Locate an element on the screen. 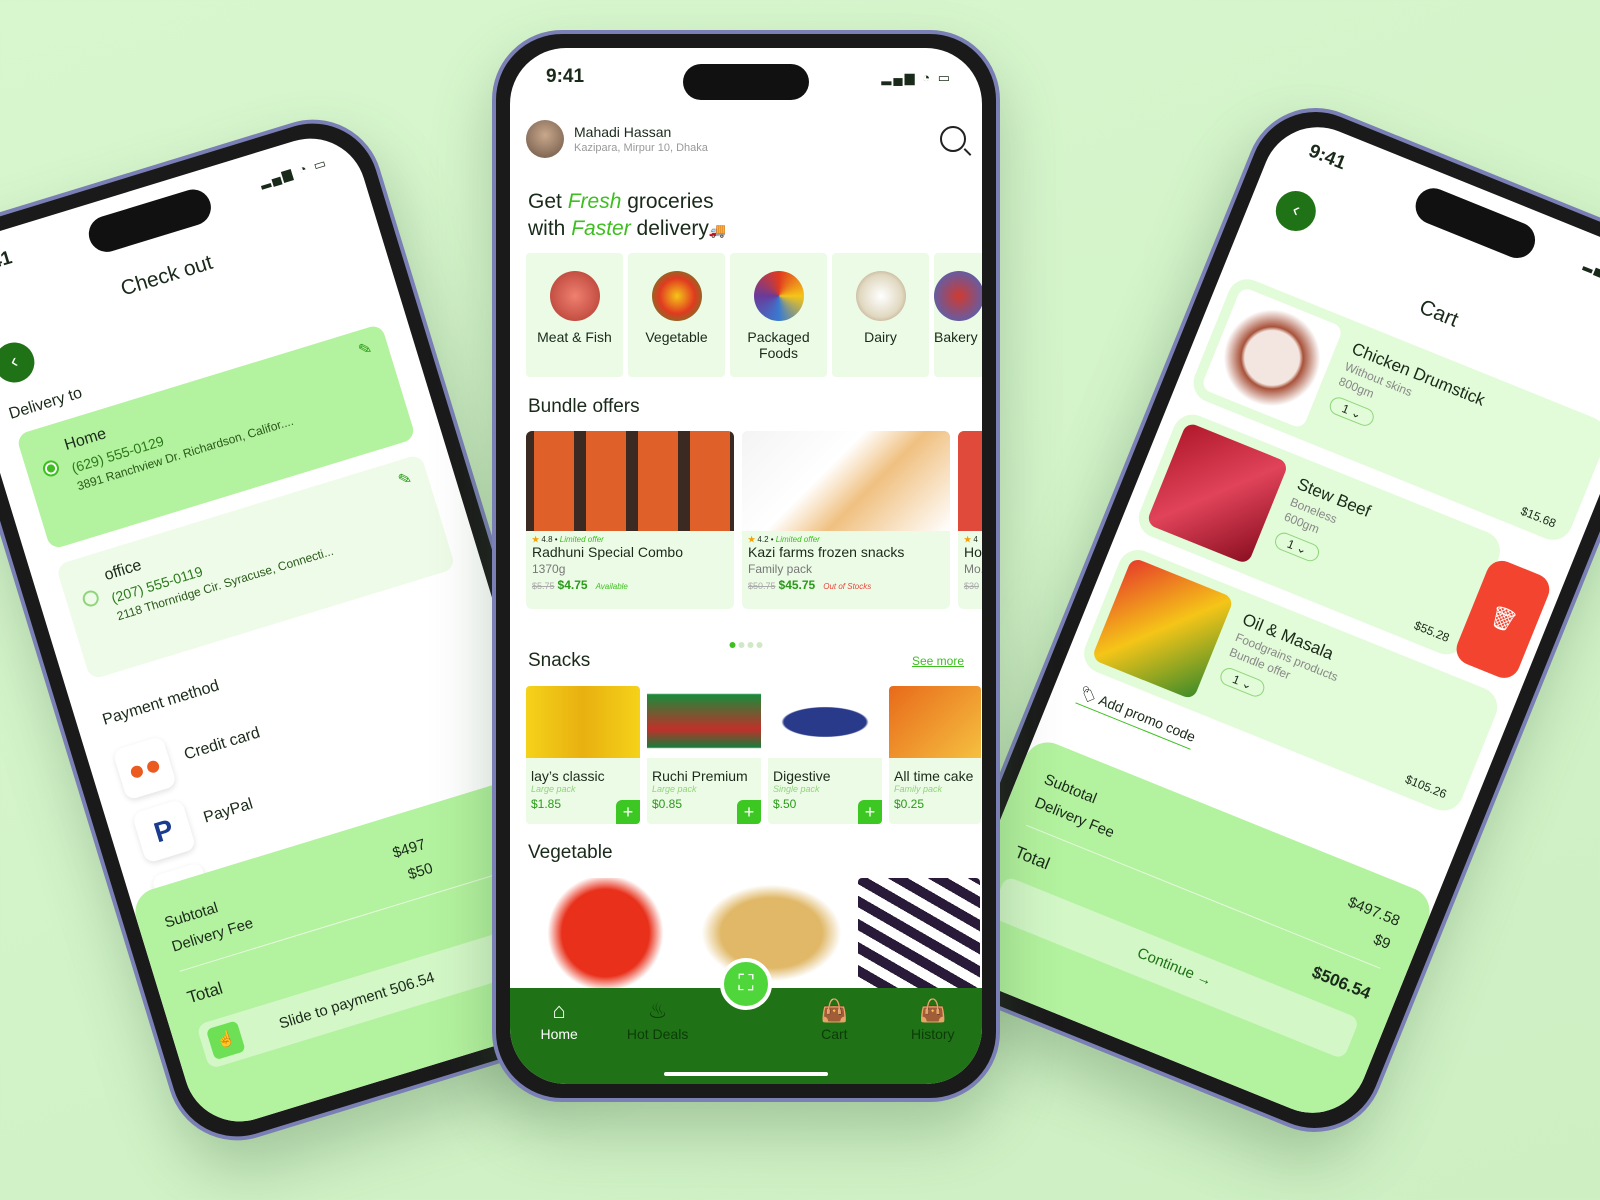  nav-label: Hot Deals is located at coordinates (657, 1034).